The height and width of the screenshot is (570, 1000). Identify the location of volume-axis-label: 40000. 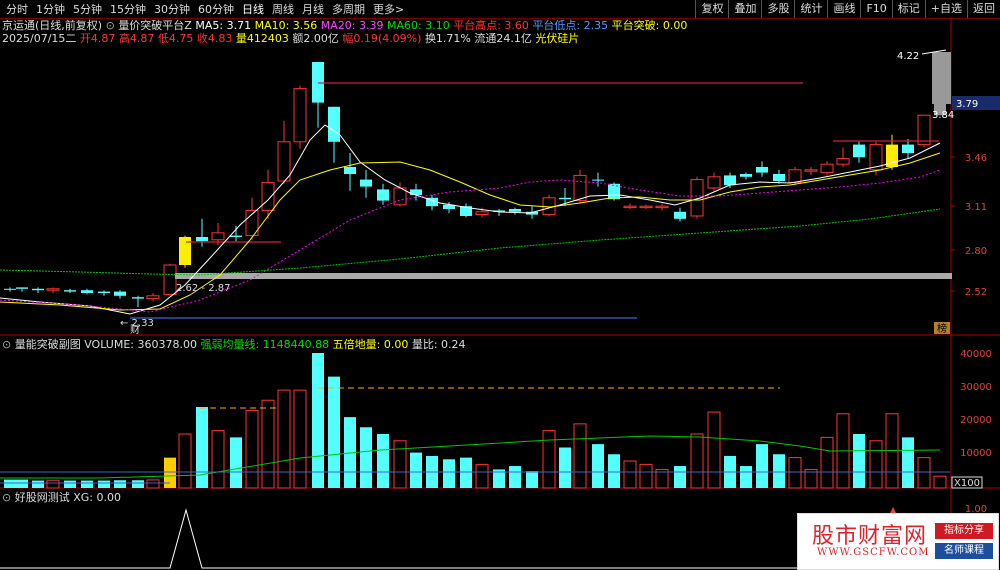
(976, 354).